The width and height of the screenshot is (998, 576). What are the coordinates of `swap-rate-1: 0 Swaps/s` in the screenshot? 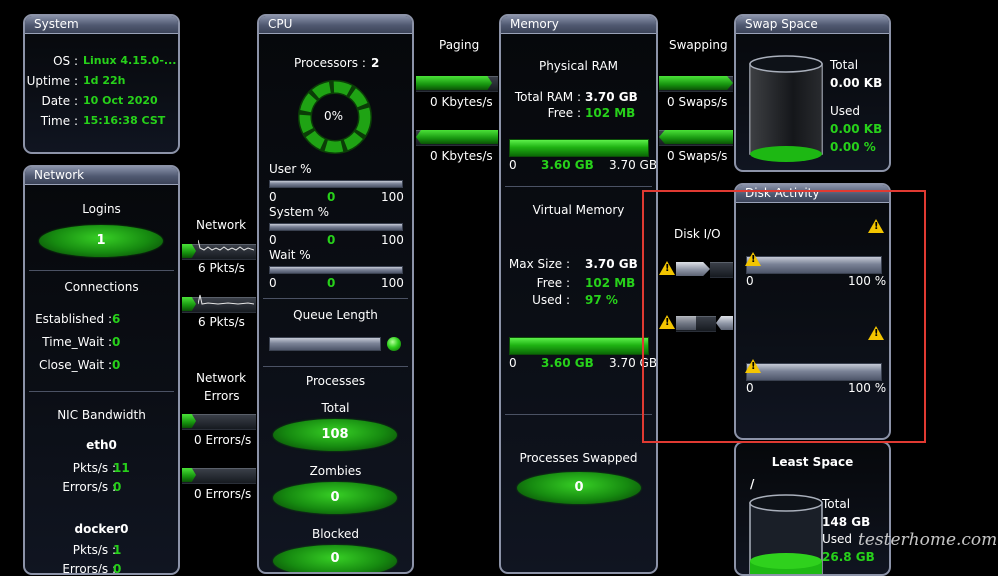 It's located at (697, 102).